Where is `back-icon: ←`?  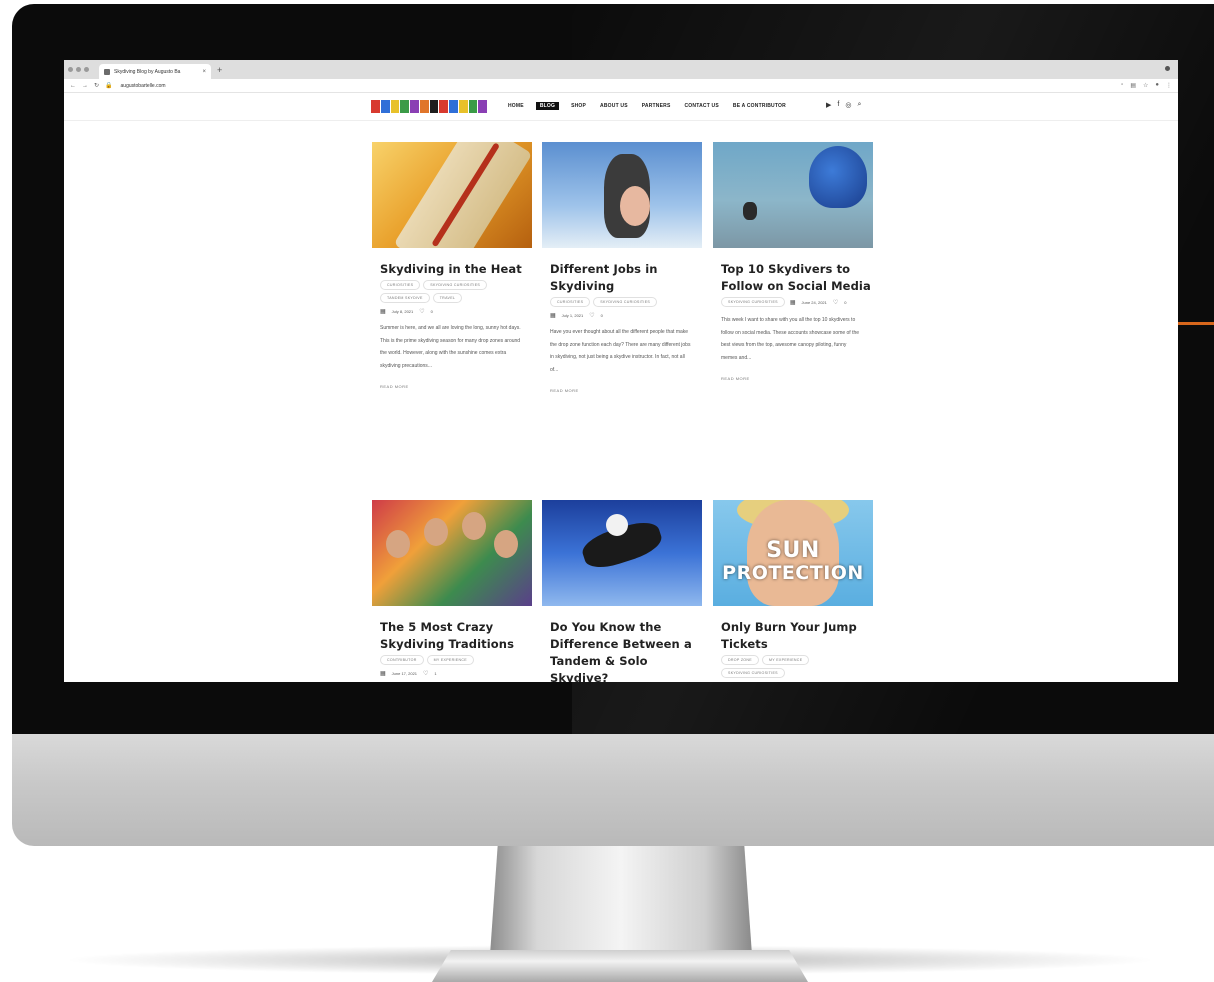
back-icon: ← is located at coordinates (73, 86).